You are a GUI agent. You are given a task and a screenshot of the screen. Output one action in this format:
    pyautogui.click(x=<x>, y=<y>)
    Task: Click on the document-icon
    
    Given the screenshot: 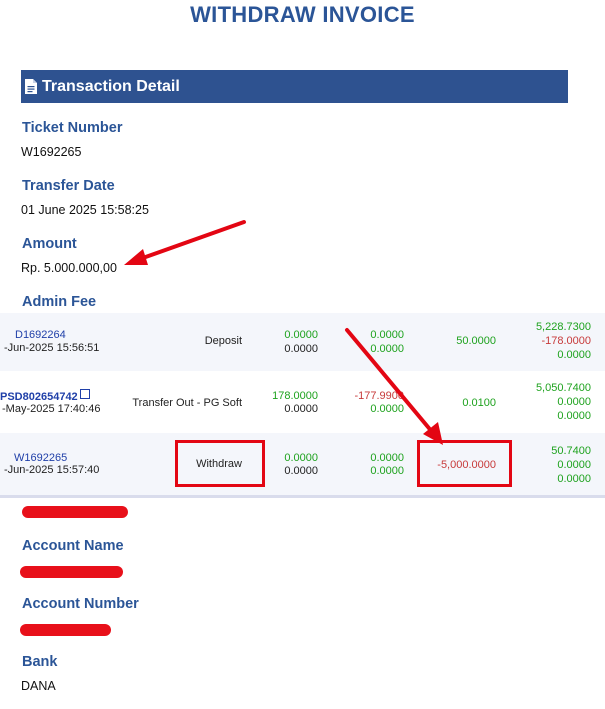 What is the action you would take?
    pyautogui.click(x=31, y=86)
    